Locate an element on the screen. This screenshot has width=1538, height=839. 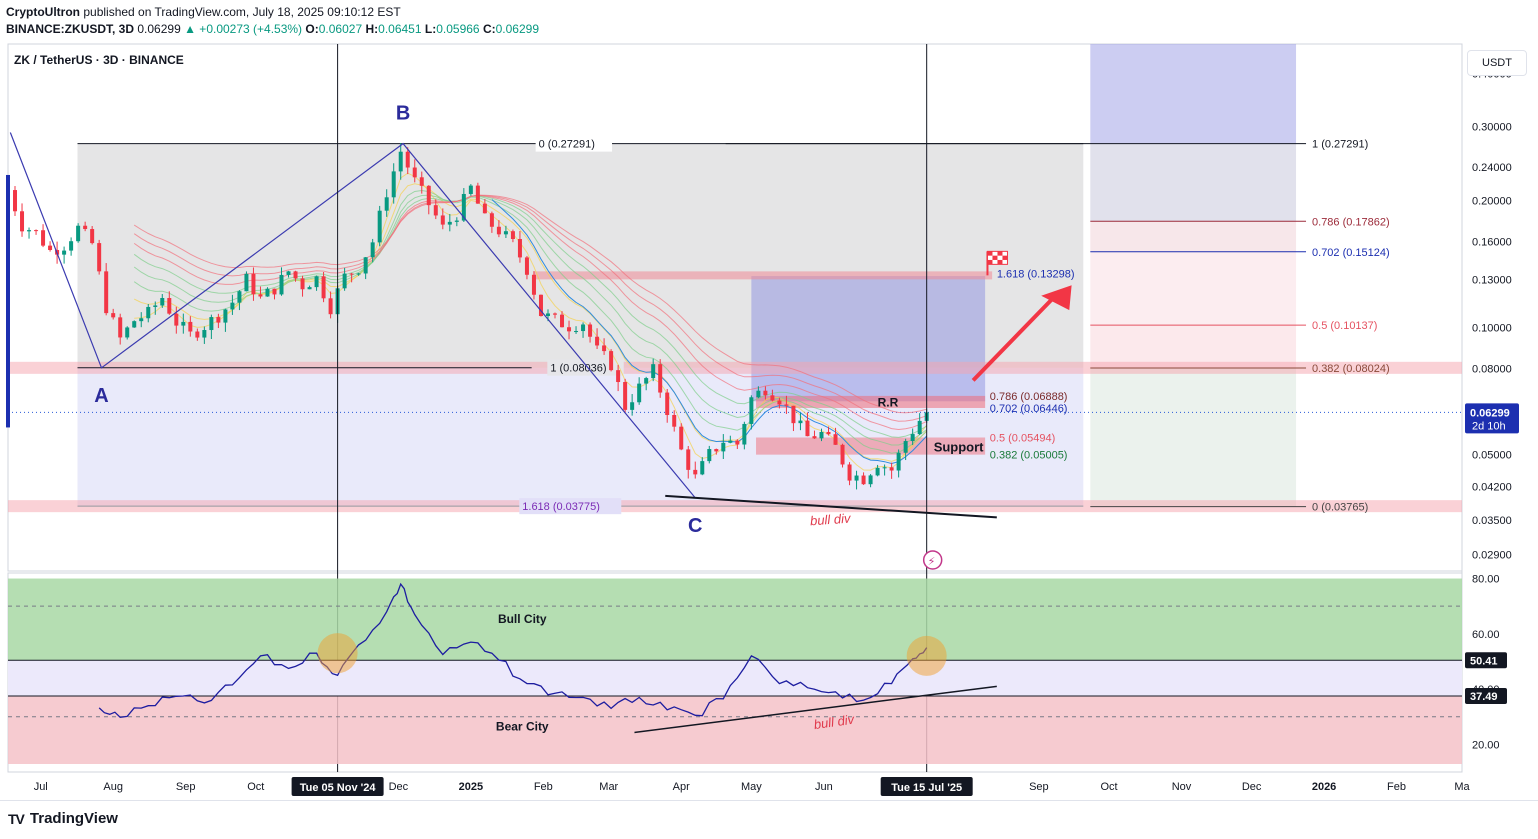
chart-legend-title: ZK / TetherUS · 3D · BINANCE is located at coordinates (99, 60).